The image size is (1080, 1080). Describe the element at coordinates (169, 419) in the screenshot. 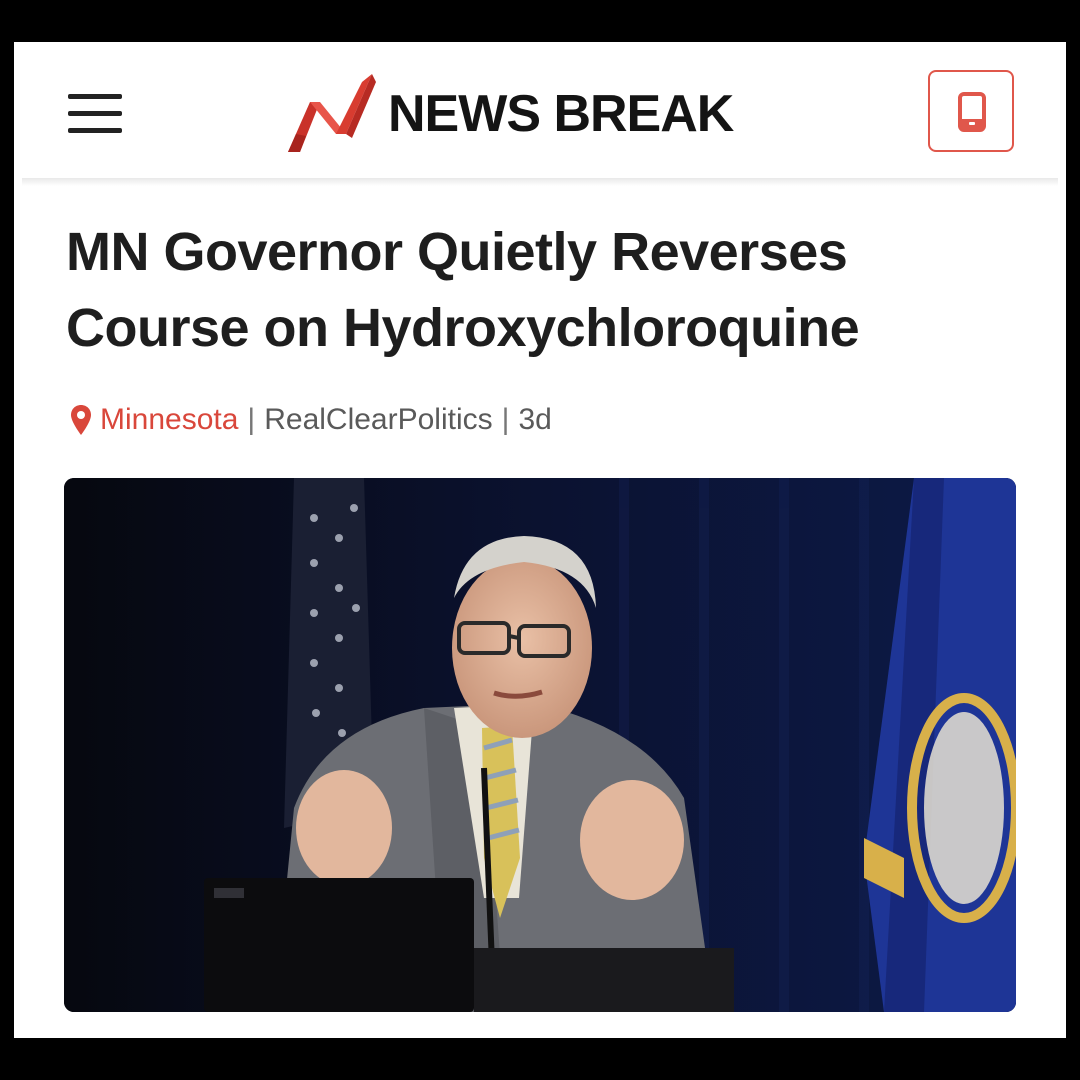

I see `location-label: Minnesota` at that location.